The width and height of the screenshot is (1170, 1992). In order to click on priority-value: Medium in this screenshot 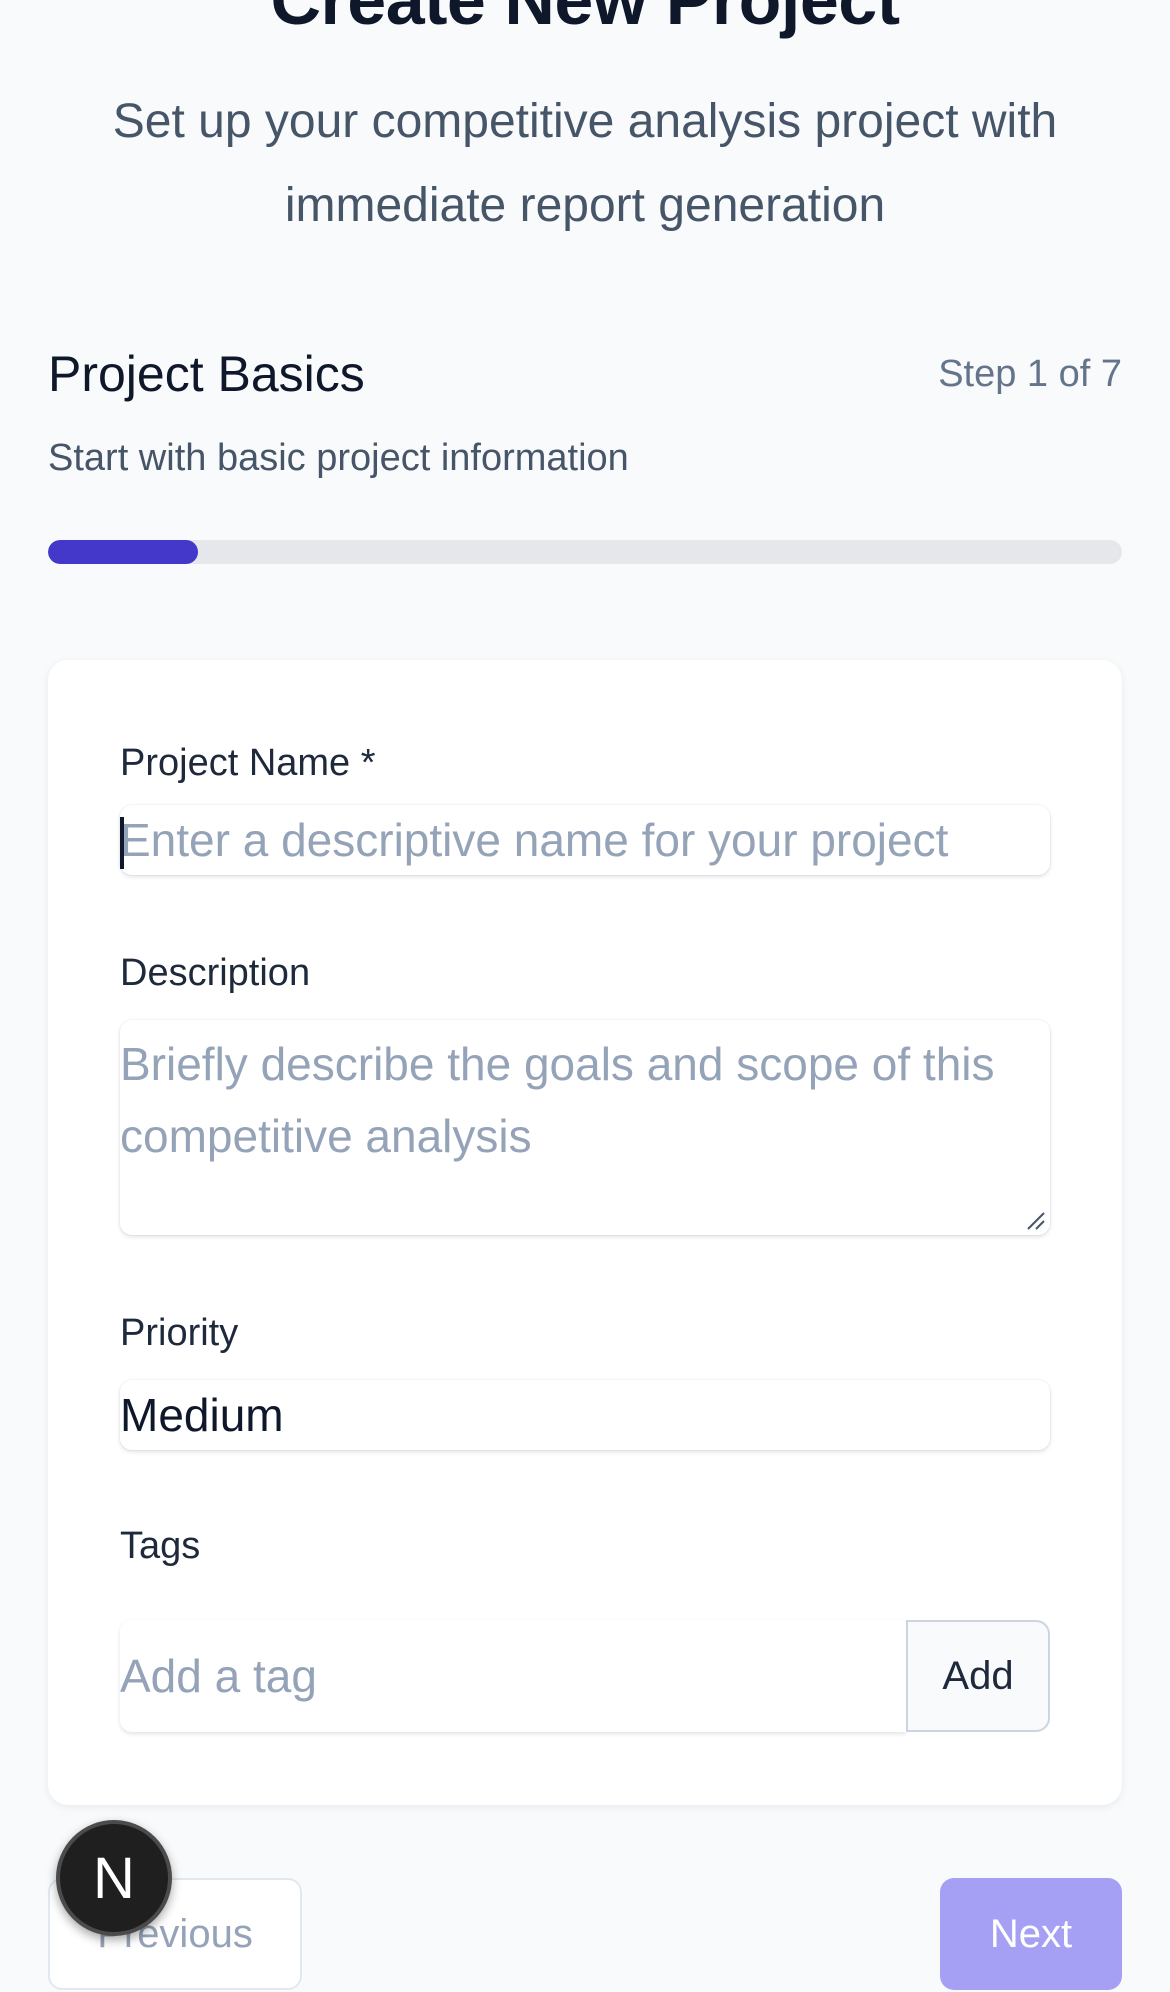, I will do `click(202, 1415)`.